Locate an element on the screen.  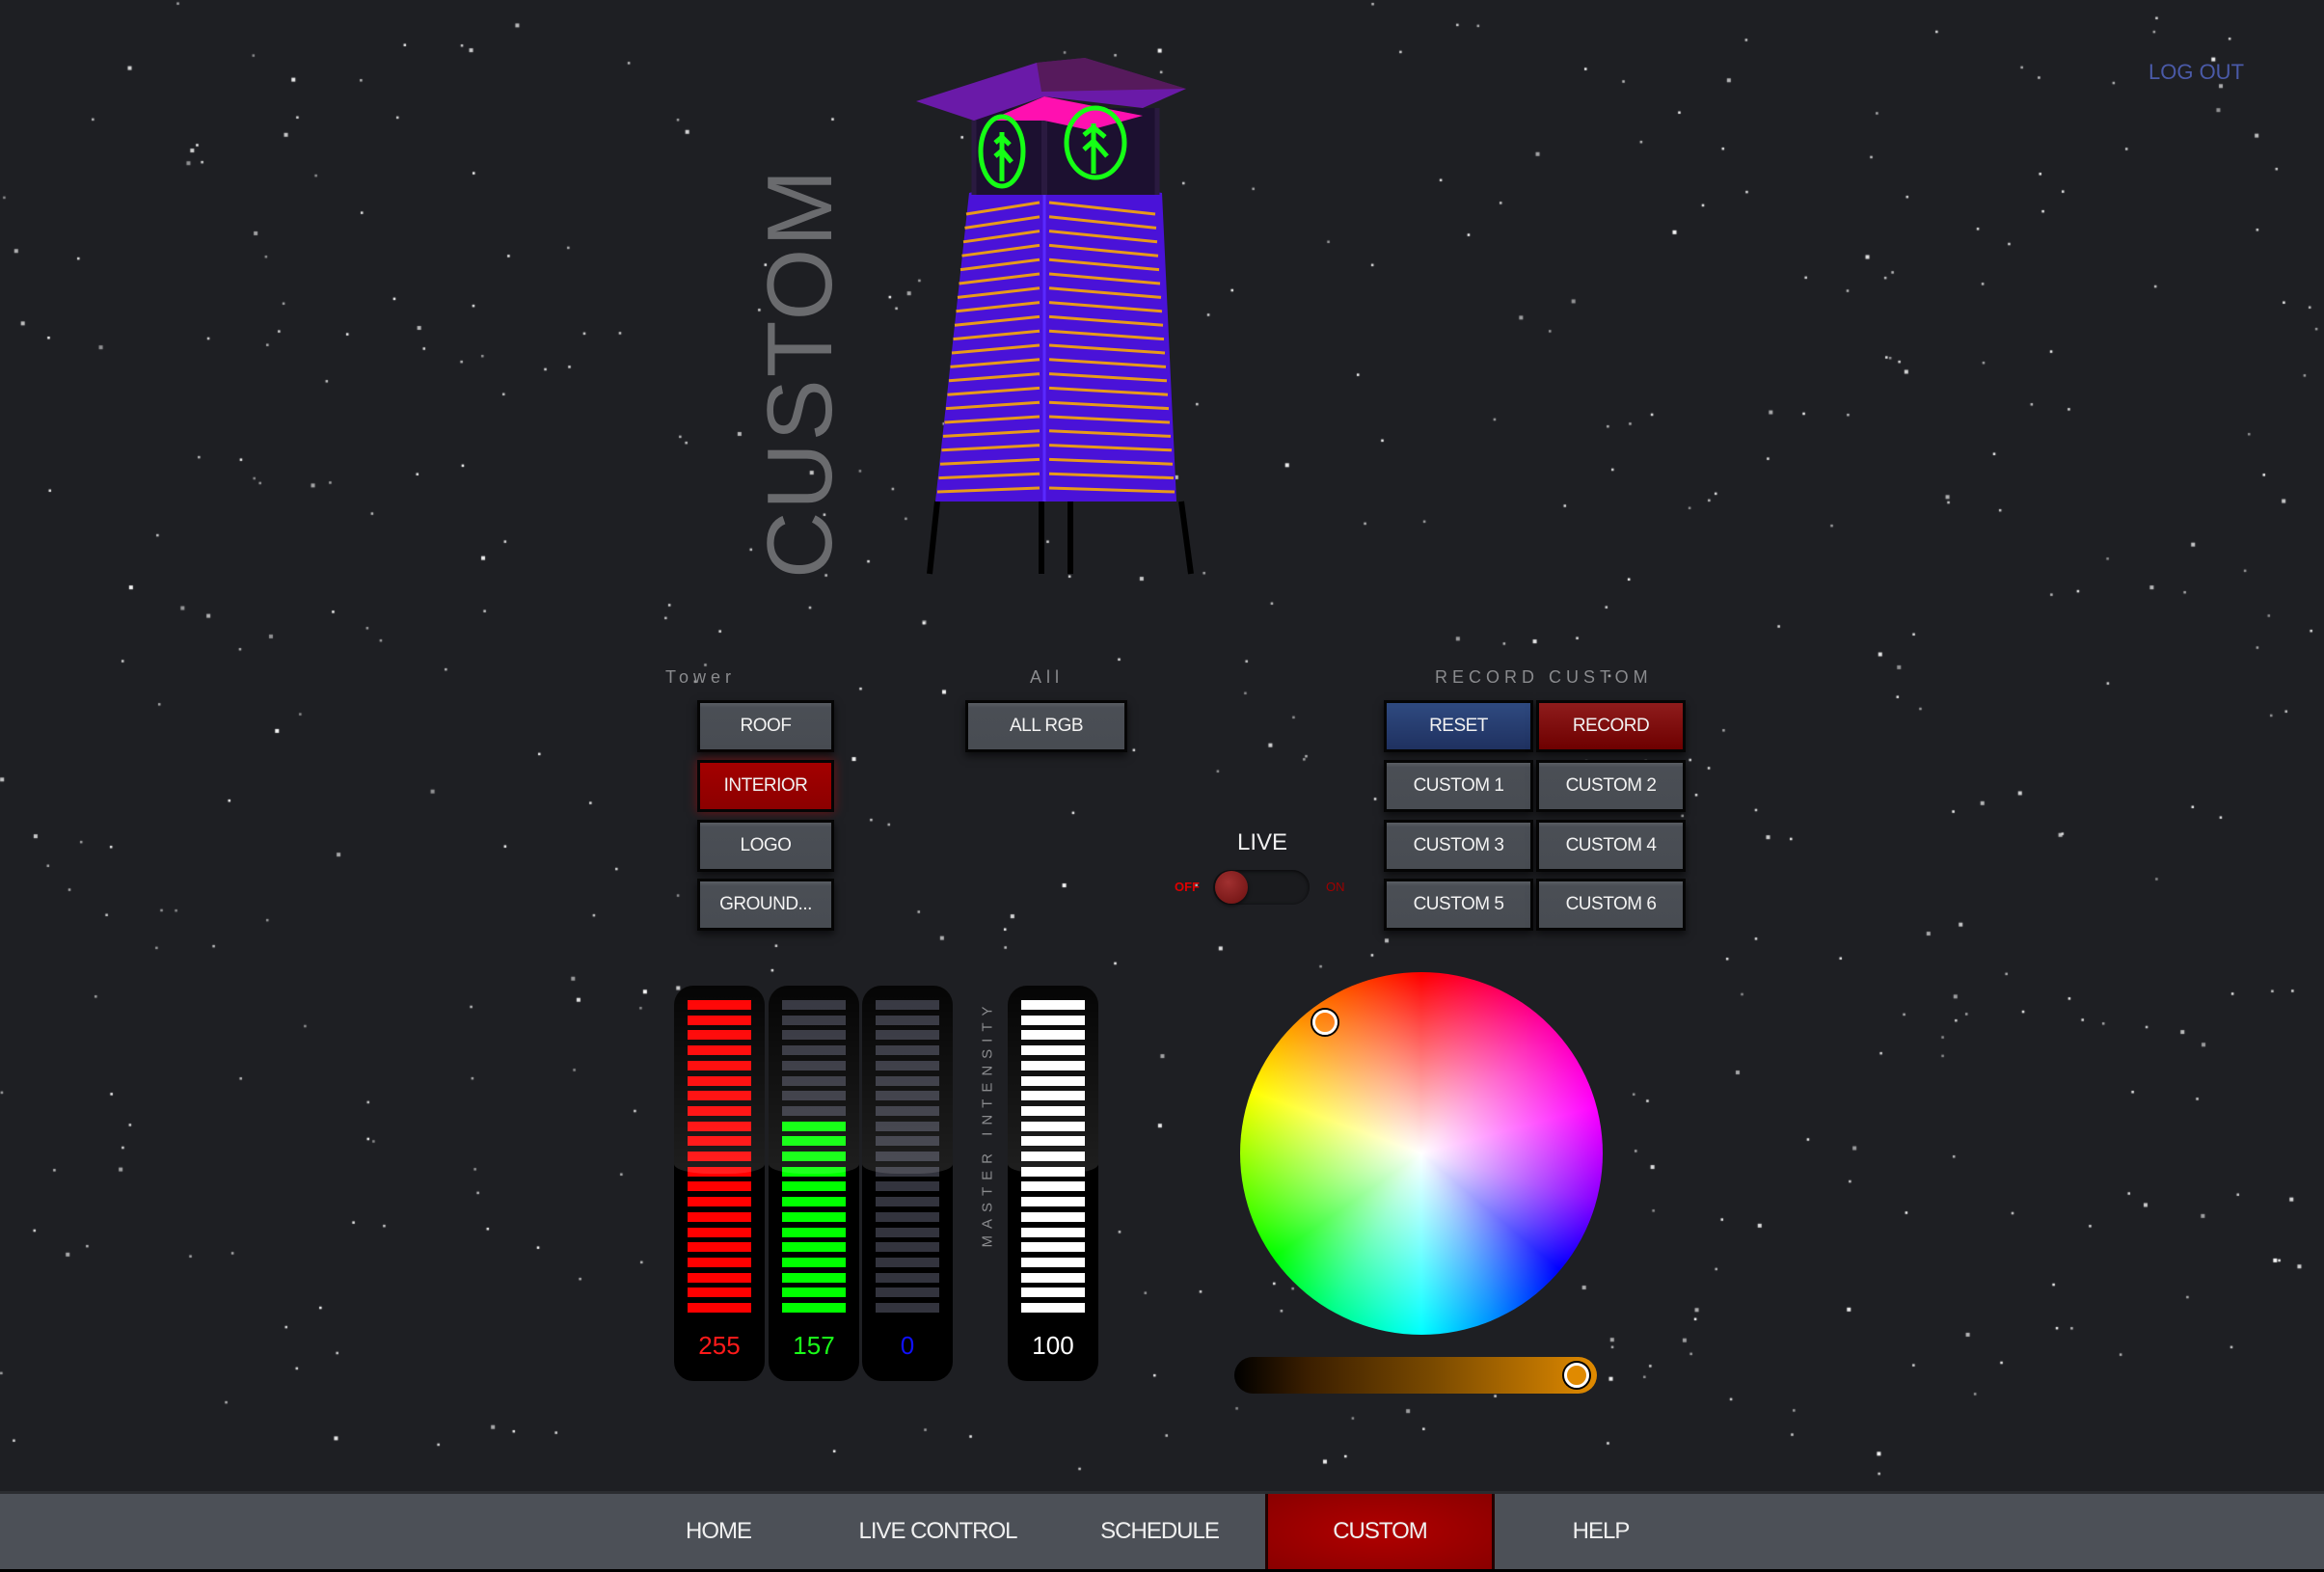
logout-link: LOG OUT is located at coordinates (2196, 72).